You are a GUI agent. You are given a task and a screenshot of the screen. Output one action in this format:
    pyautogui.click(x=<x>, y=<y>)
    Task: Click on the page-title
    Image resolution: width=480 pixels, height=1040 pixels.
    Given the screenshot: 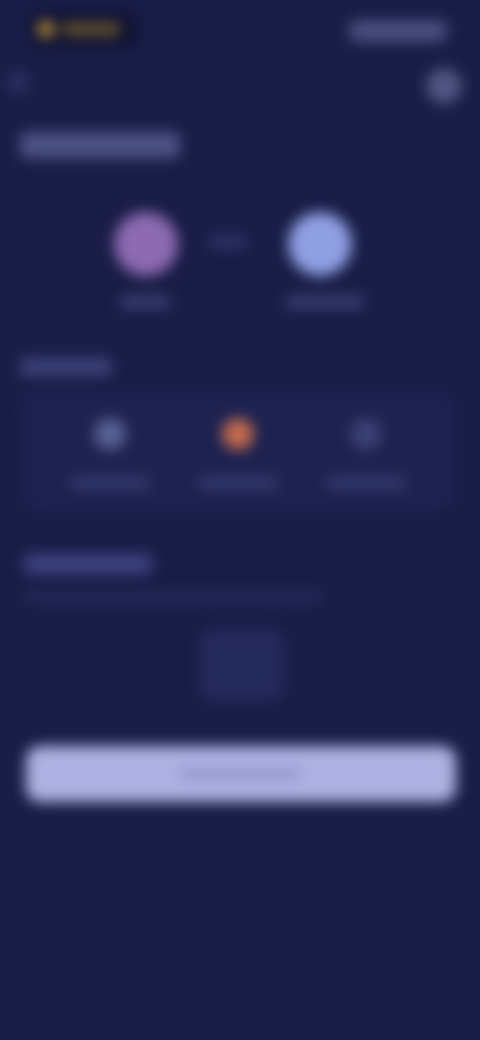 What is the action you would take?
    pyautogui.click(x=100, y=145)
    